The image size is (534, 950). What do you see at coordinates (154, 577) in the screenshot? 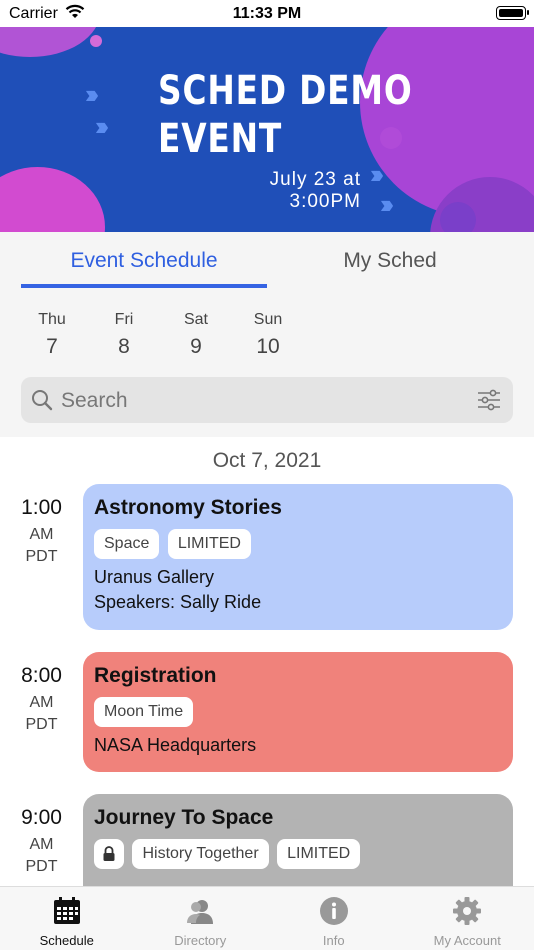
I see `session-venue: Uranus Gallery` at bounding box center [154, 577].